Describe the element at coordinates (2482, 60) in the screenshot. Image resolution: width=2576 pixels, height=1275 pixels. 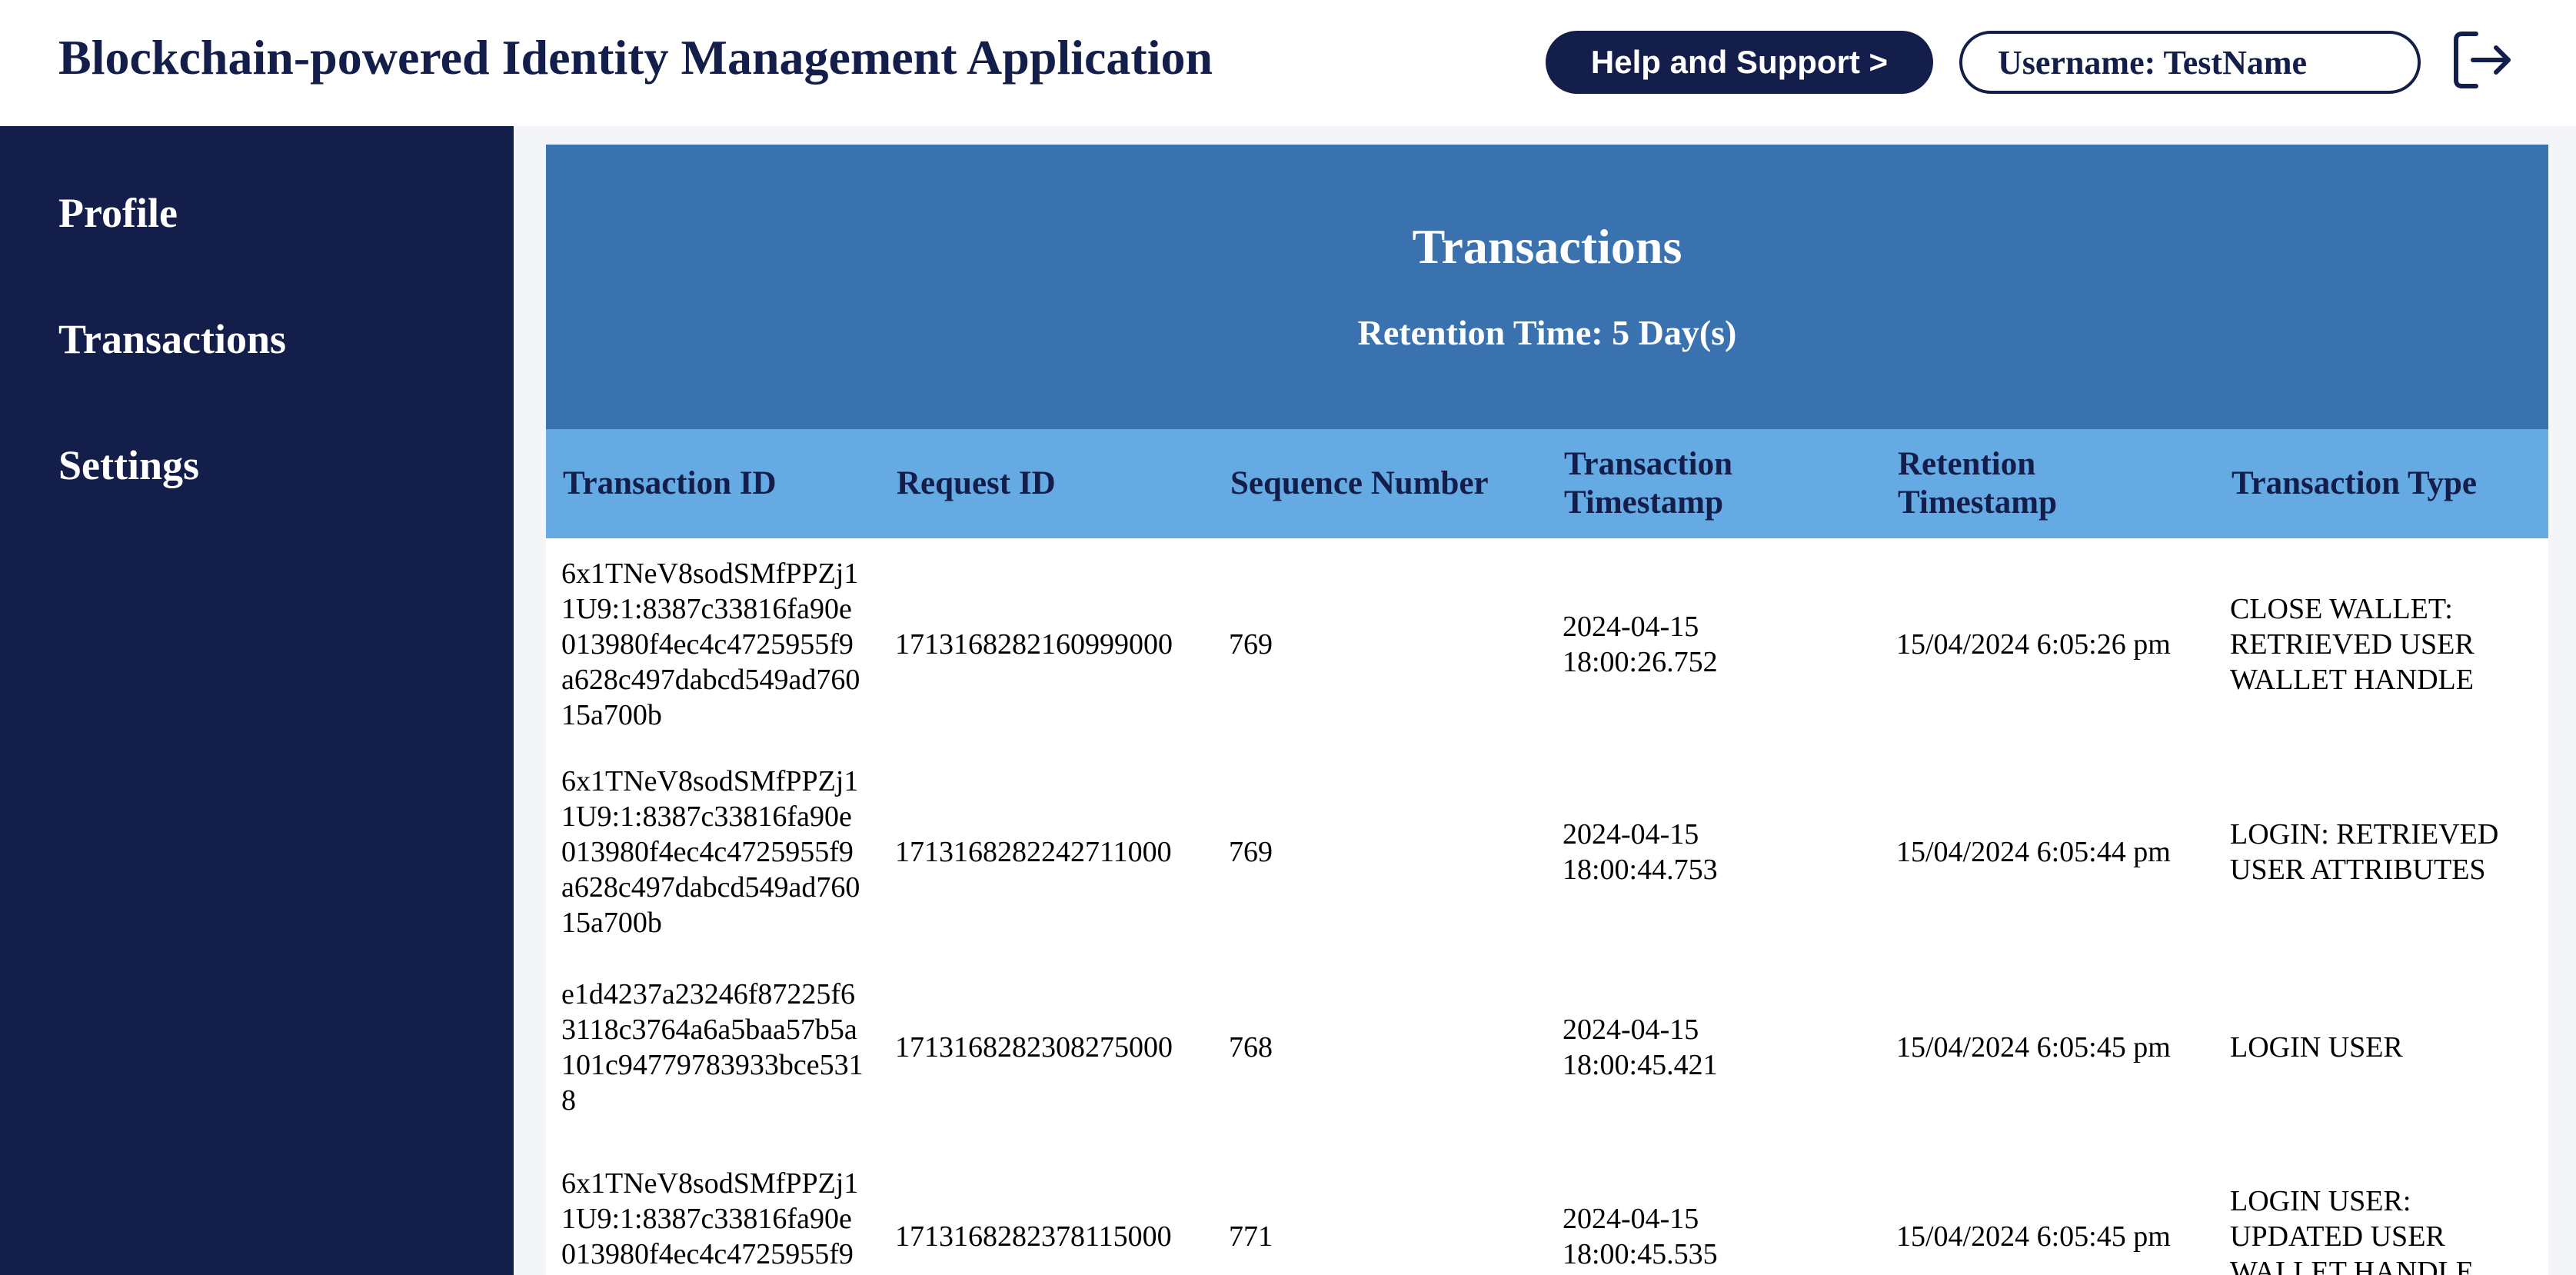
I see `logout-icon` at that location.